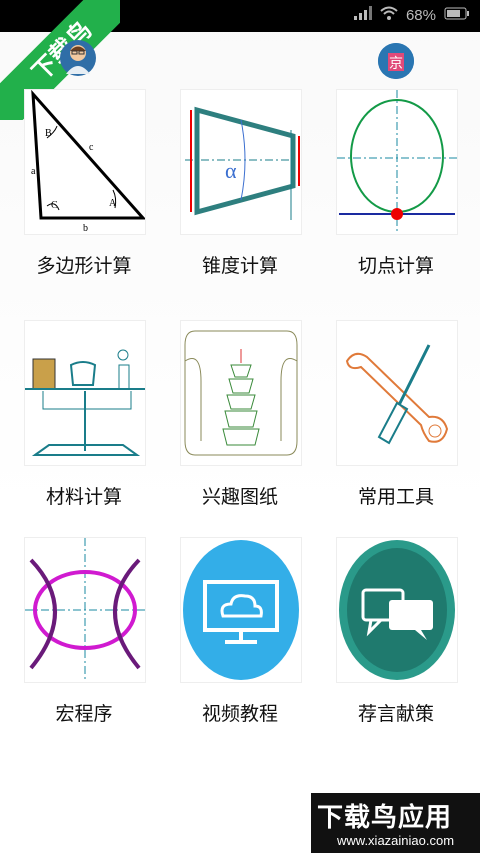 The width and height of the screenshot is (480, 853). What do you see at coordinates (91, 147) in the screenshot?
I see `side-c-label: c` at bounding box center [91, 147].